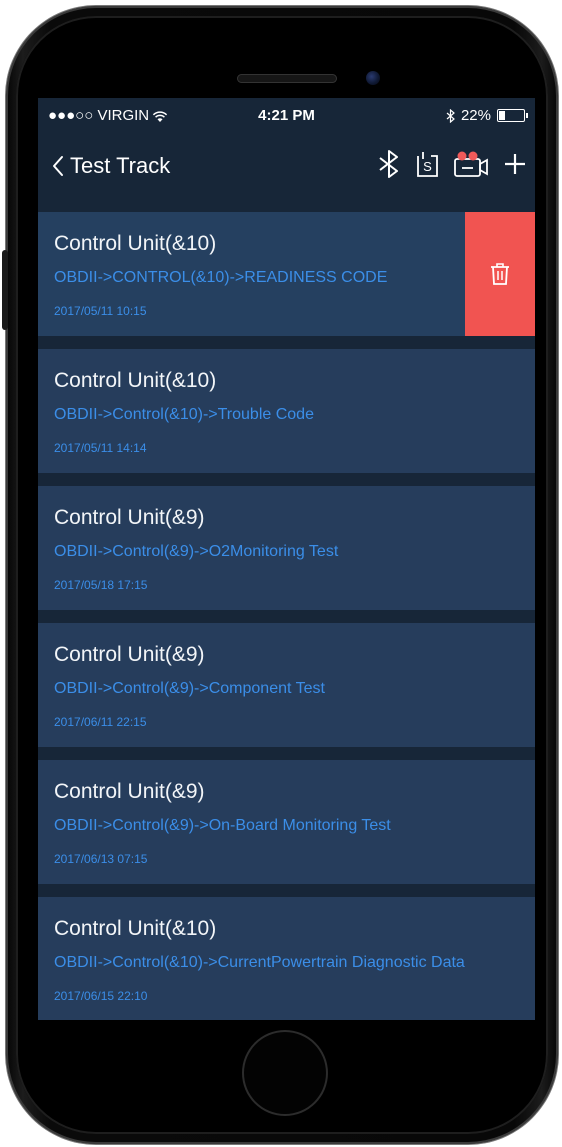 The height and width of the screenshot is (1147, 562). What do you see at coordinates (287, 78) in the screenshot?
I see `phone-speaker` at bounding box center [287, 78].